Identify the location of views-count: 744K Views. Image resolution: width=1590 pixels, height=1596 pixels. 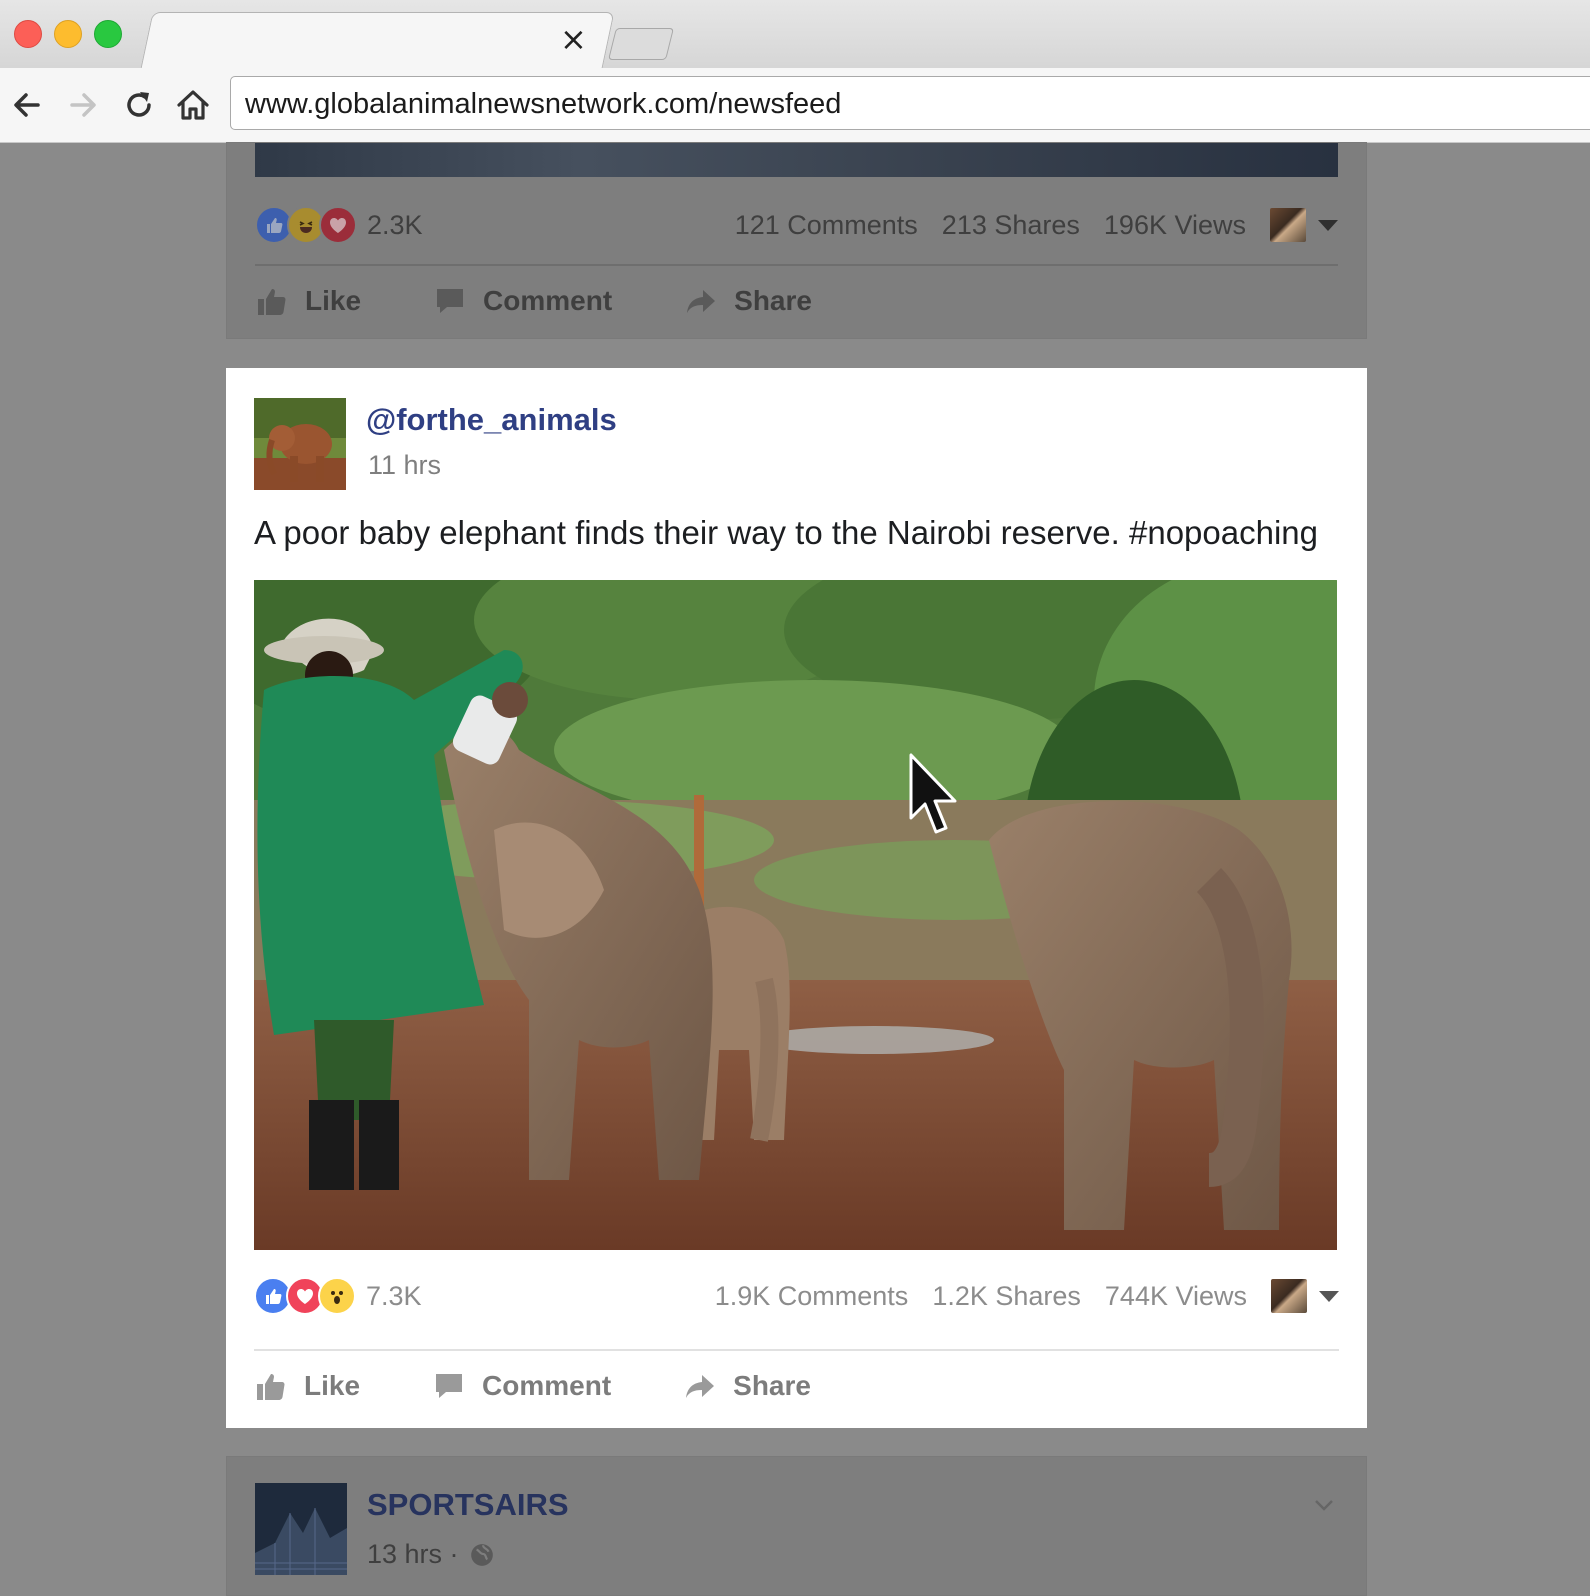
(1175, 1295).